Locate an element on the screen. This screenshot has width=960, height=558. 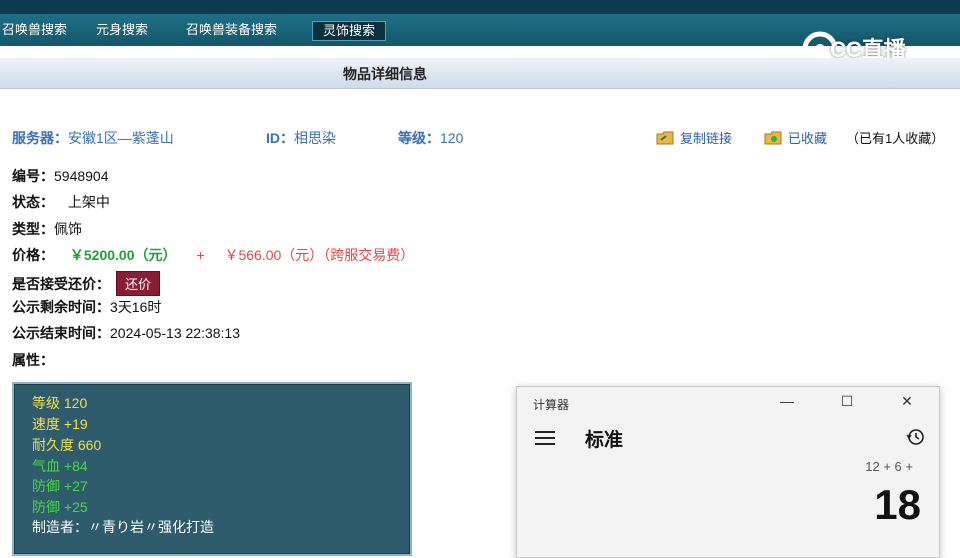
attributes-row: 属性： is located at coordinates (33, 360).